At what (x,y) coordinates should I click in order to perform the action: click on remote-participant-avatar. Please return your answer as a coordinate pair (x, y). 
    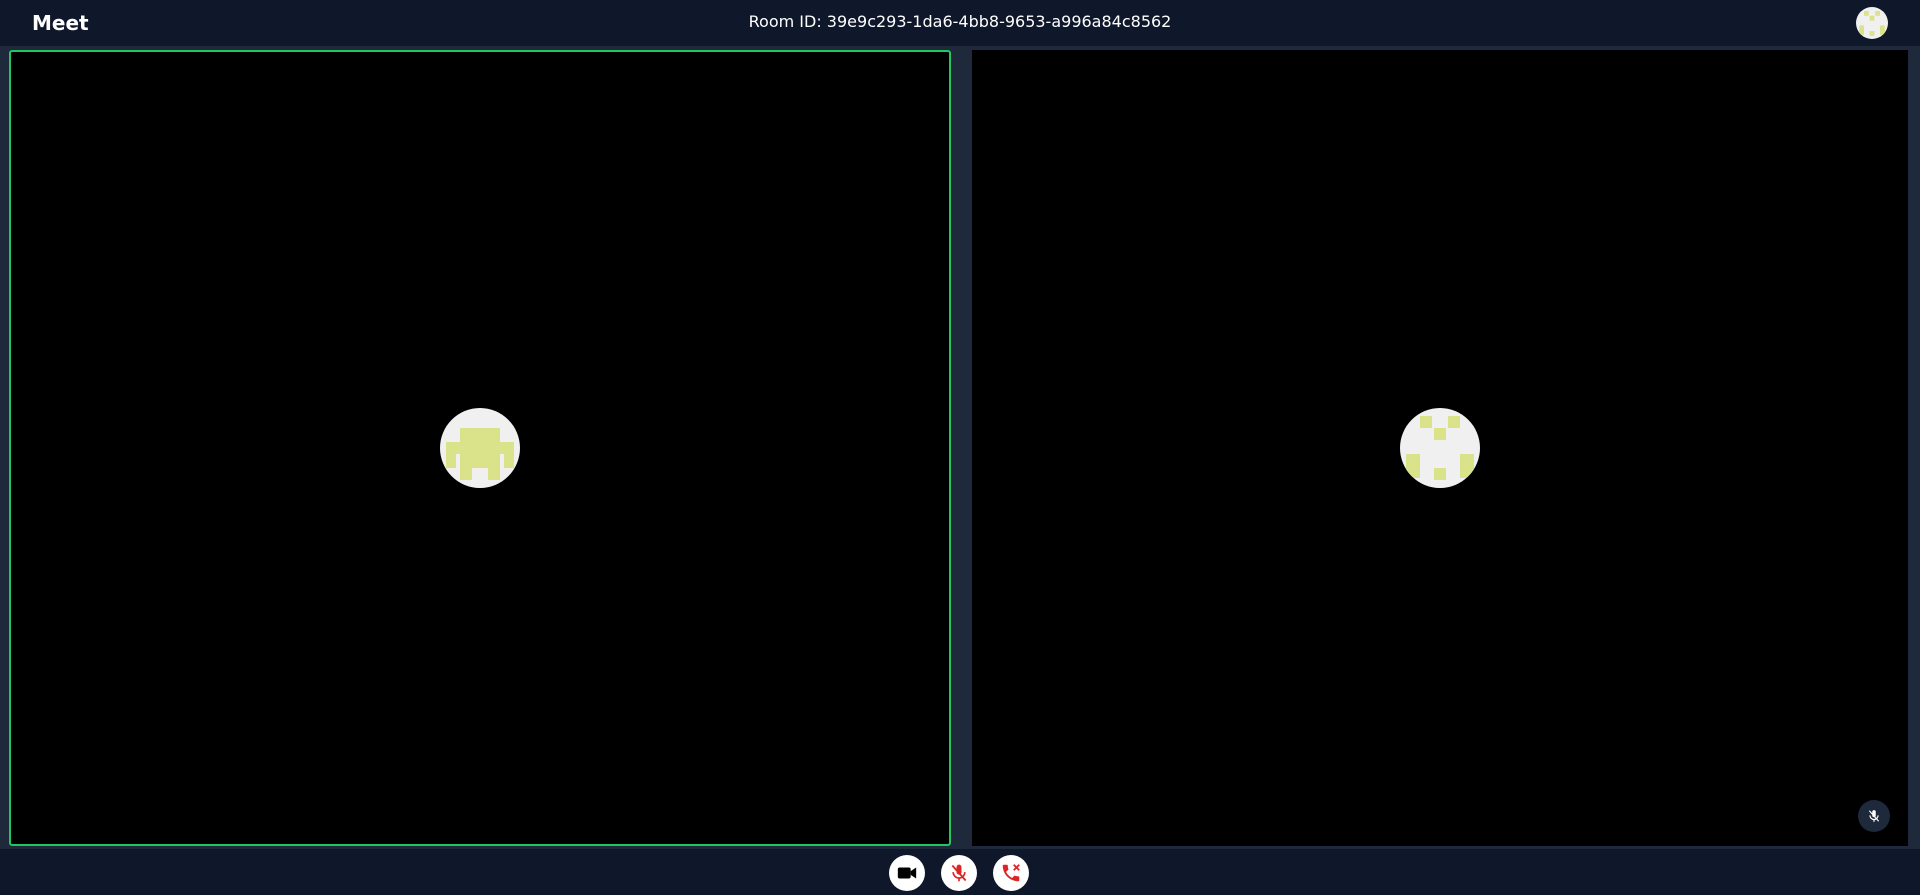
    Looking at the image, I should click on (1440, 448).